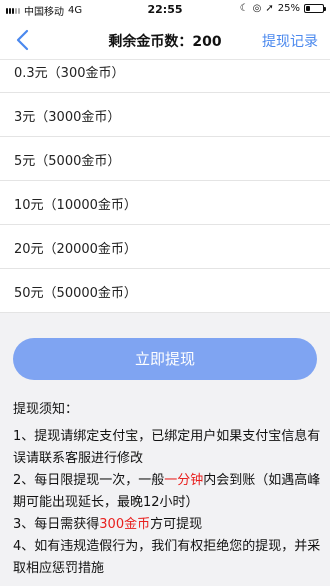  Describe the element at coordinates (168, 492) in the screenshot. I see `notice-item-2: 2、每日限提现一次，一般一分钟内会到账（如遇高峰期可能出现延长，最晚12小时）` at that location.